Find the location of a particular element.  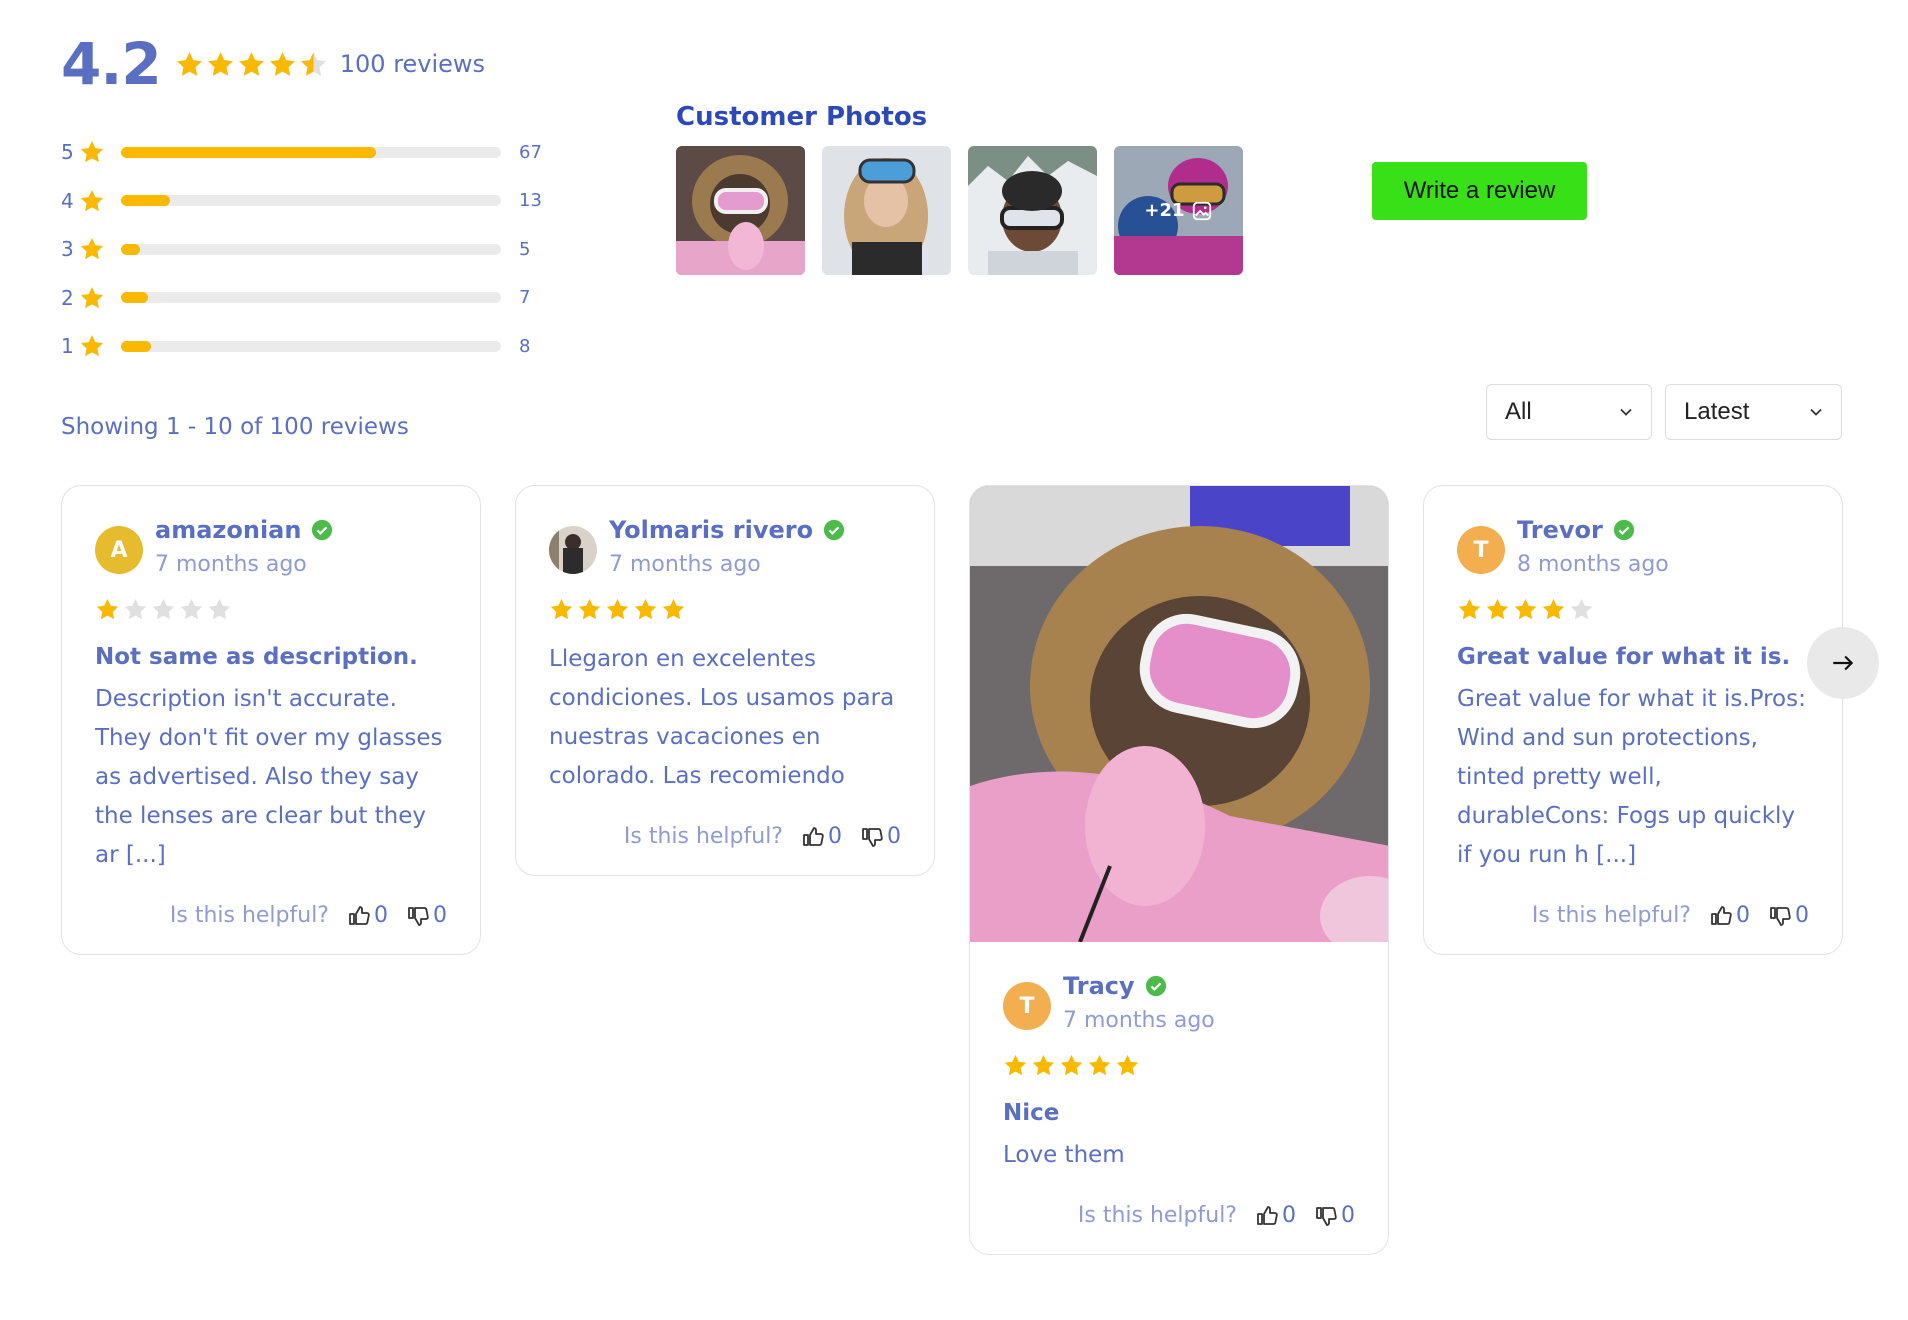

chevron-down-icon is located at coordinates (1626, 412).